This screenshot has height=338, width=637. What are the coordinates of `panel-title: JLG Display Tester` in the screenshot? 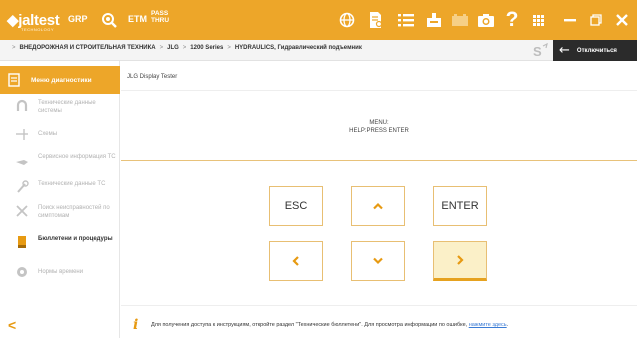 It's located at (152, 77).